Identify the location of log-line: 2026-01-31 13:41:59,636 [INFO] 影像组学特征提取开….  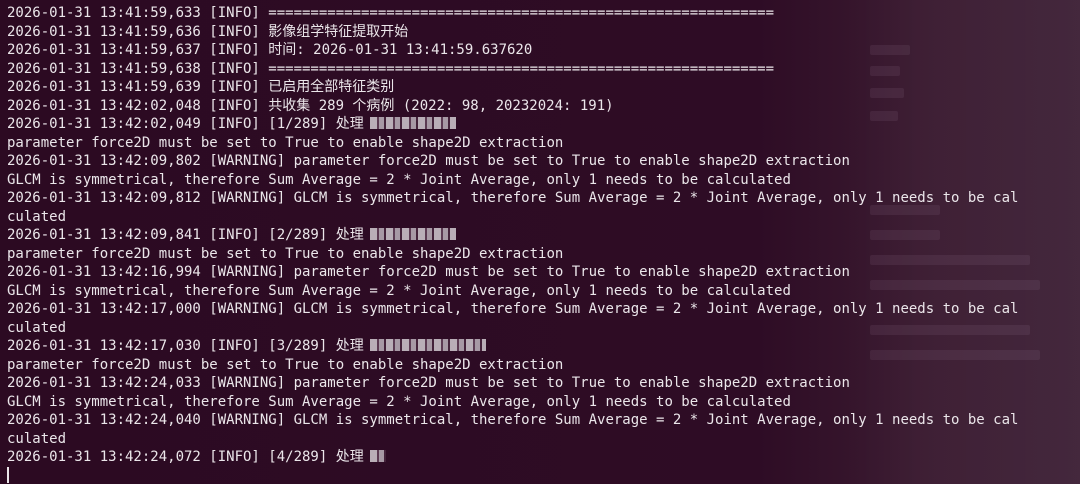
(208, 31).